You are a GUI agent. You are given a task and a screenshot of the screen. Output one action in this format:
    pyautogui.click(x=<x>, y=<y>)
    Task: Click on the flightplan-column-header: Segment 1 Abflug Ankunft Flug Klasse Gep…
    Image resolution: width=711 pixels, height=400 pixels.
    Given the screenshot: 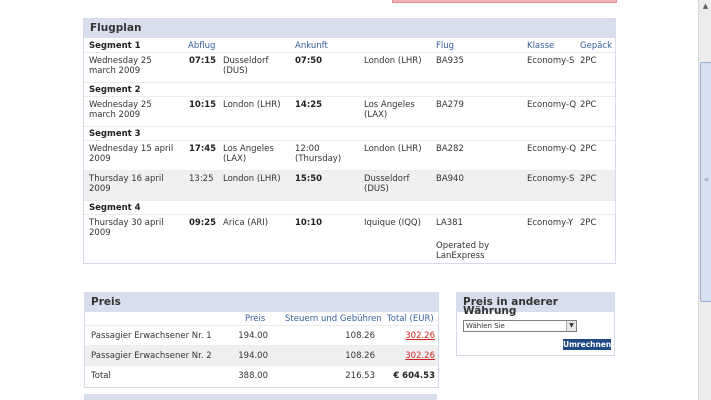 What is the action you would take?
    pyautogui.click(x=349, y=45)
    